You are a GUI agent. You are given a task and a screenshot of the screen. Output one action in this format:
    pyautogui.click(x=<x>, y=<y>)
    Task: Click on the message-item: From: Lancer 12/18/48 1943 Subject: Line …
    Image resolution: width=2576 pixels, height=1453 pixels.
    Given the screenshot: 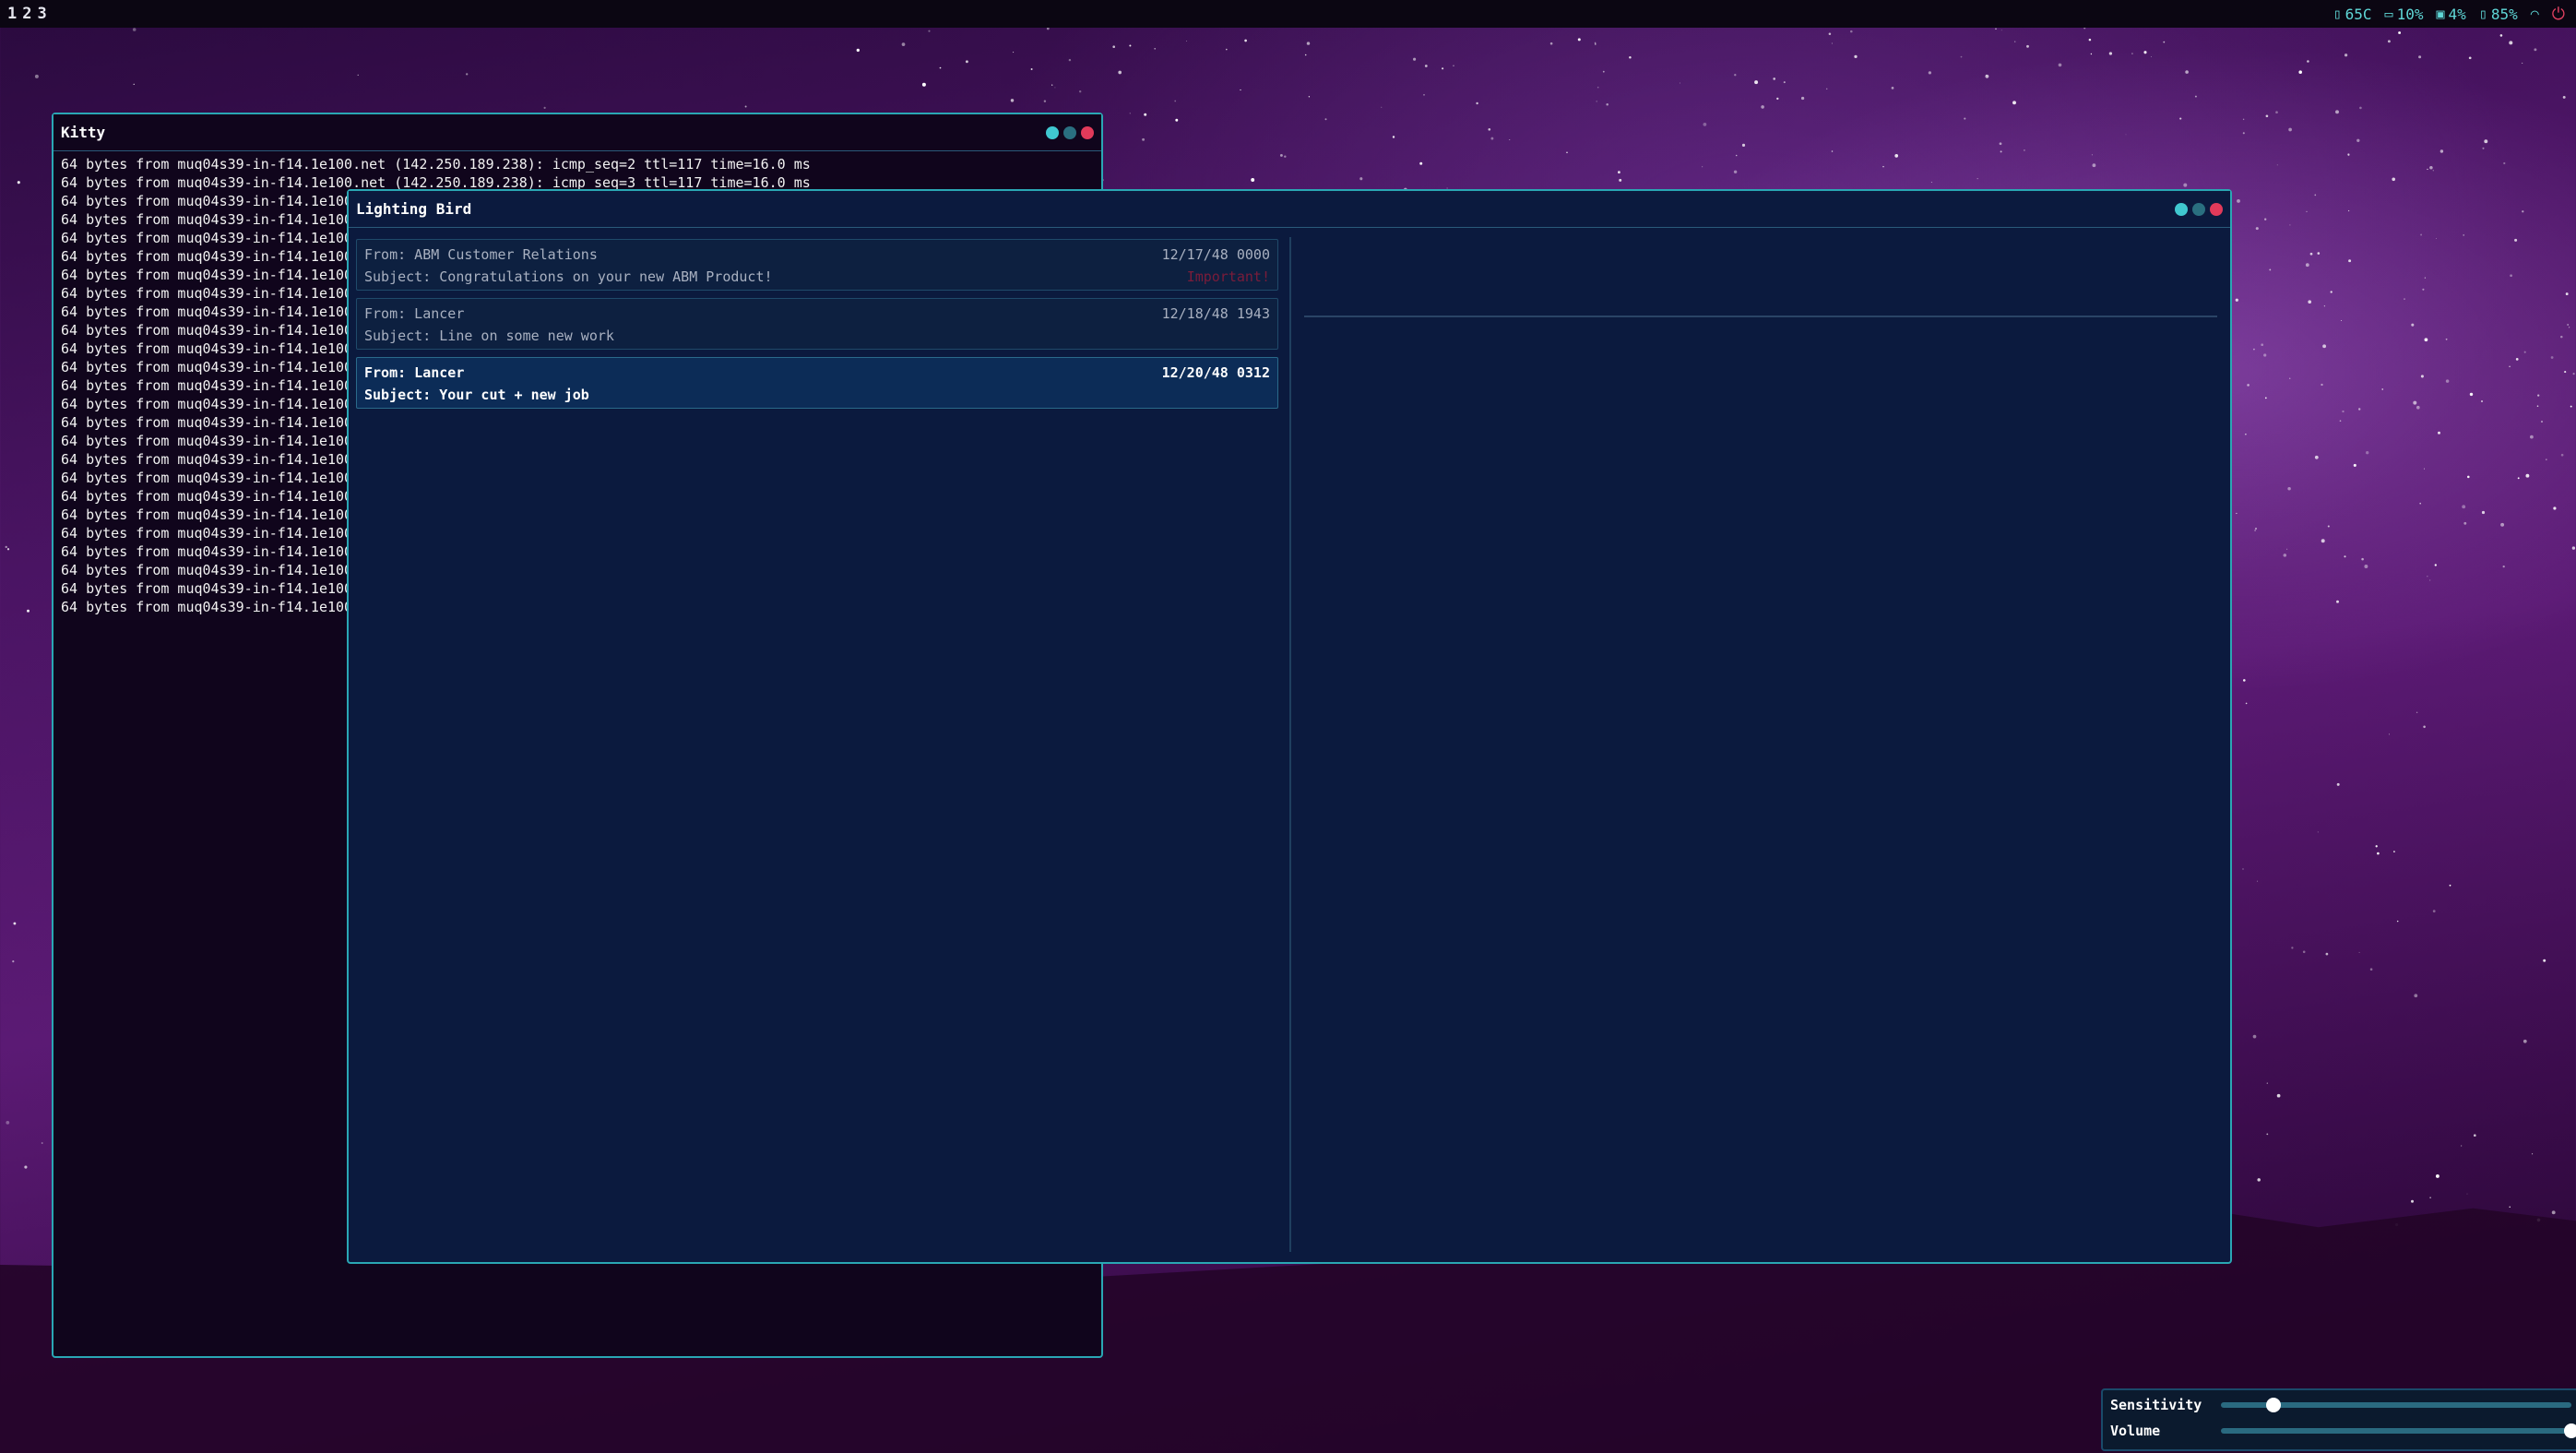 What is the action you would take?
    pyautogui.click(x=817, y=324)
    